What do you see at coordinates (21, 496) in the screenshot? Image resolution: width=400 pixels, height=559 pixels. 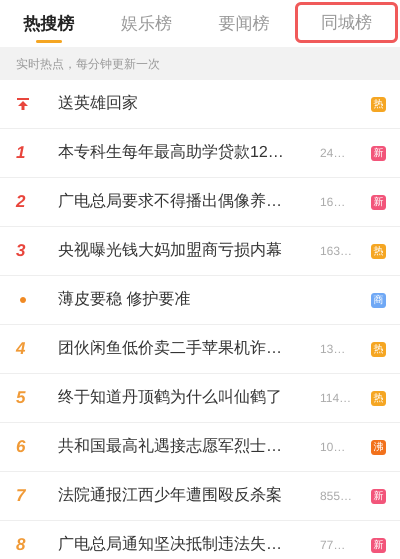 I see `rank-number: 7` at bounding box center [21, 496].